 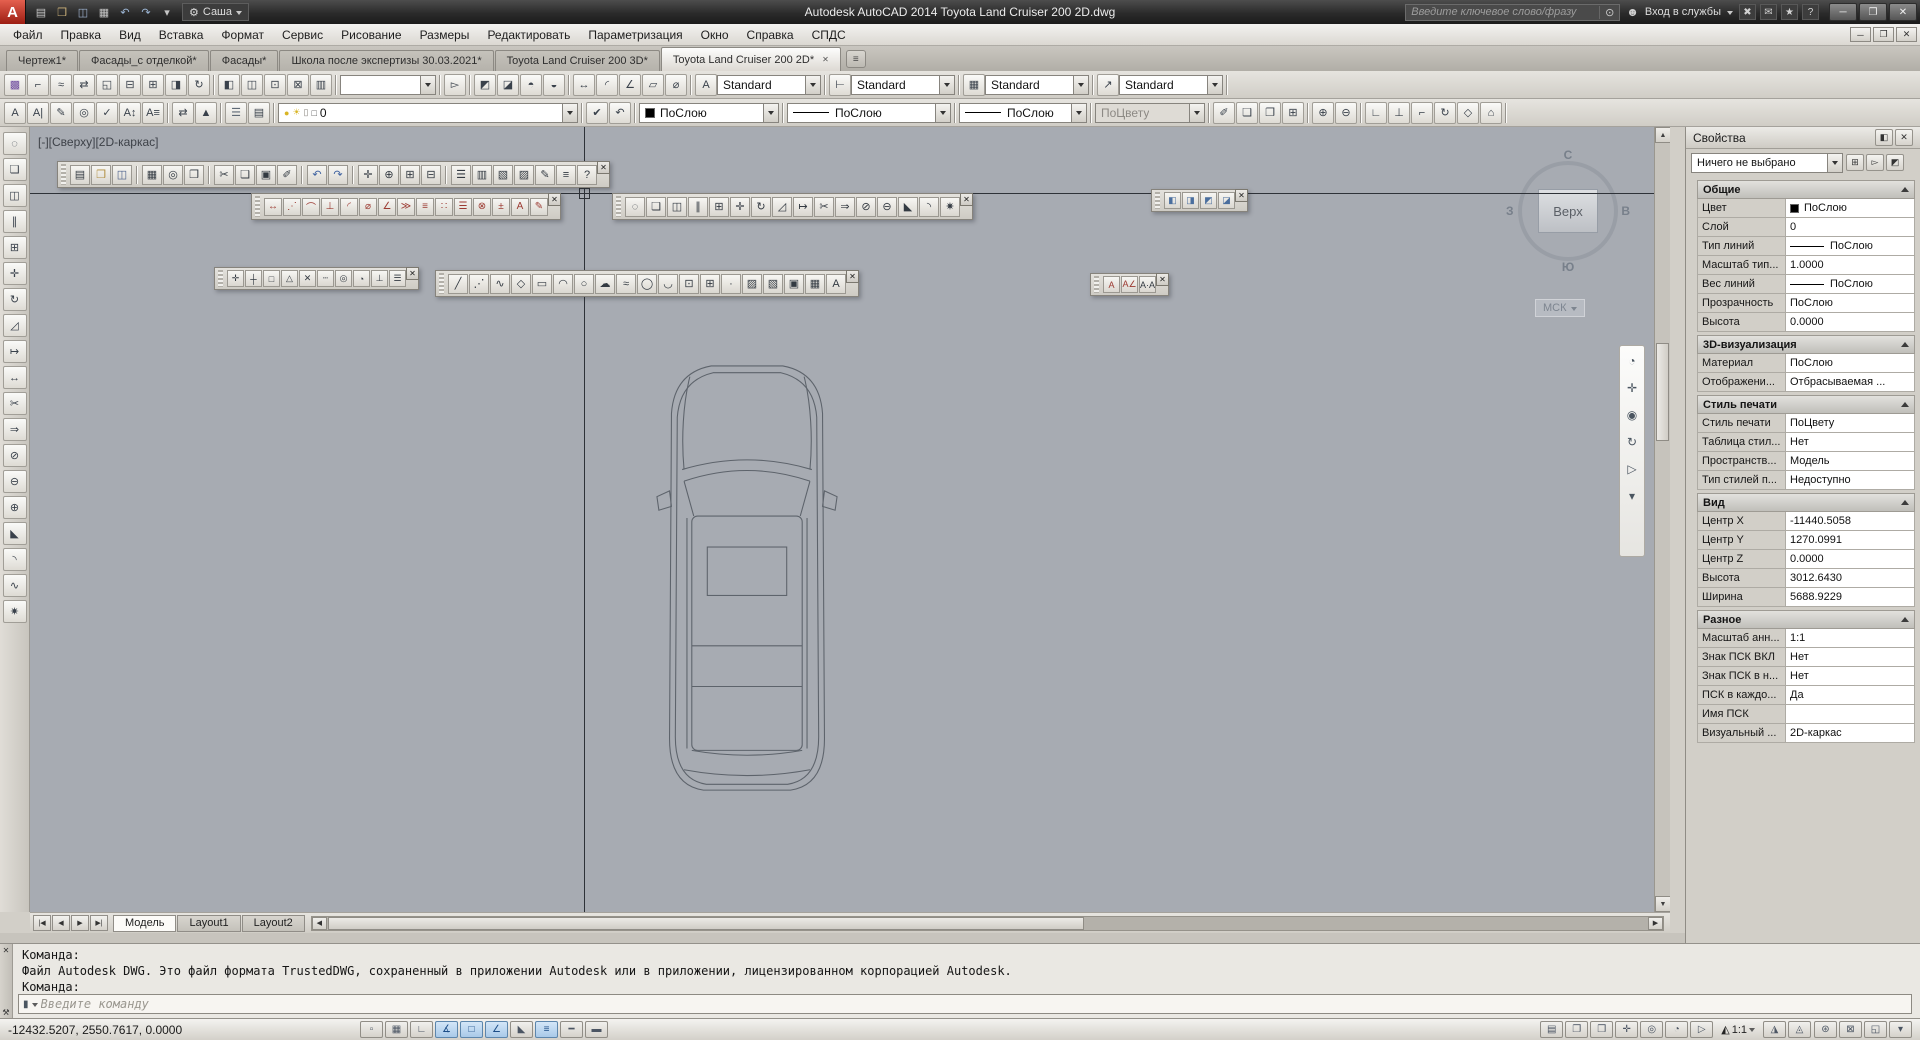 What do you see at coordinates (84, 84) in the screenshot?
I see `spds-swap-icon: ⇄` at bounding box center [84, 84].